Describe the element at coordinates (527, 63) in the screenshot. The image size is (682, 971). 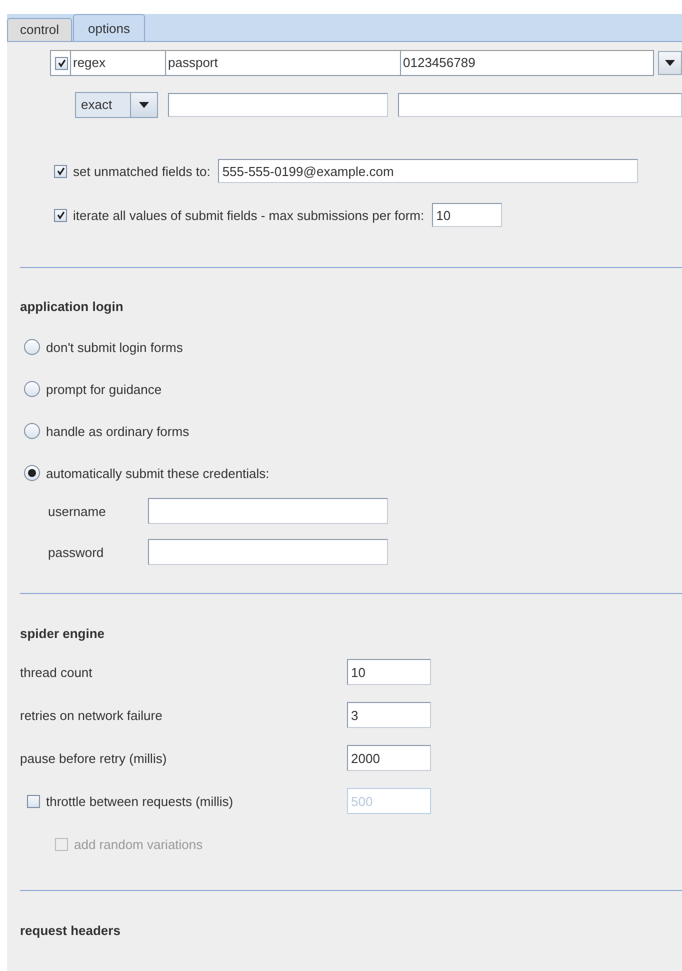
I see `table-cell: 0123456789` at that location.